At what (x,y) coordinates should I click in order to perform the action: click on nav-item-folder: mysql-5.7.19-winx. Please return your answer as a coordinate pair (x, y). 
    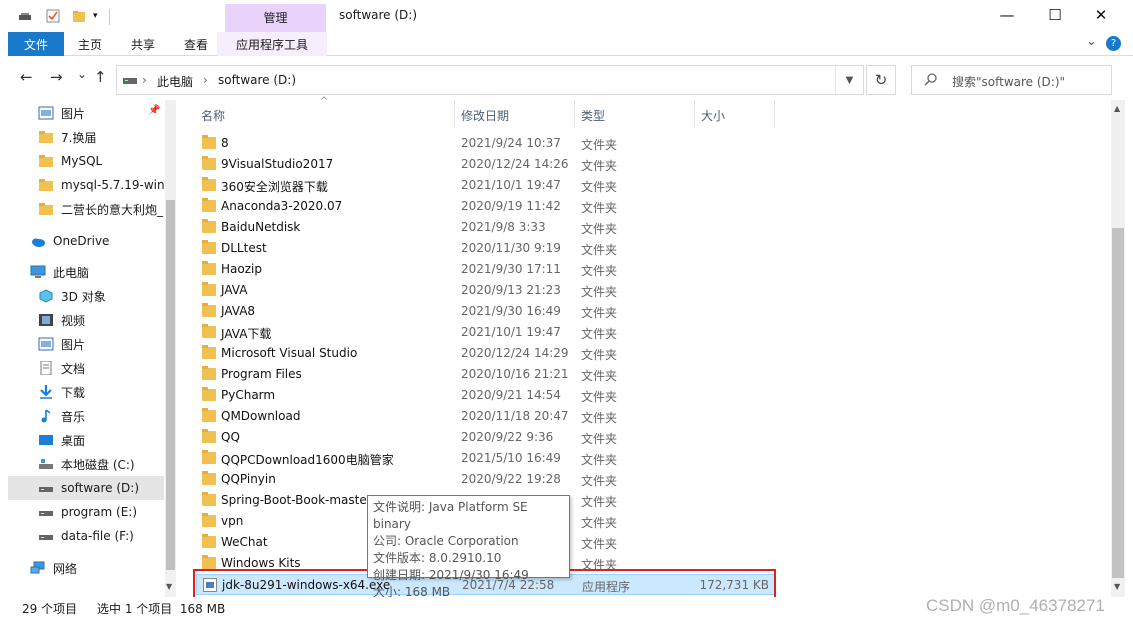
    Looking at the image, I should click on (86, 185).